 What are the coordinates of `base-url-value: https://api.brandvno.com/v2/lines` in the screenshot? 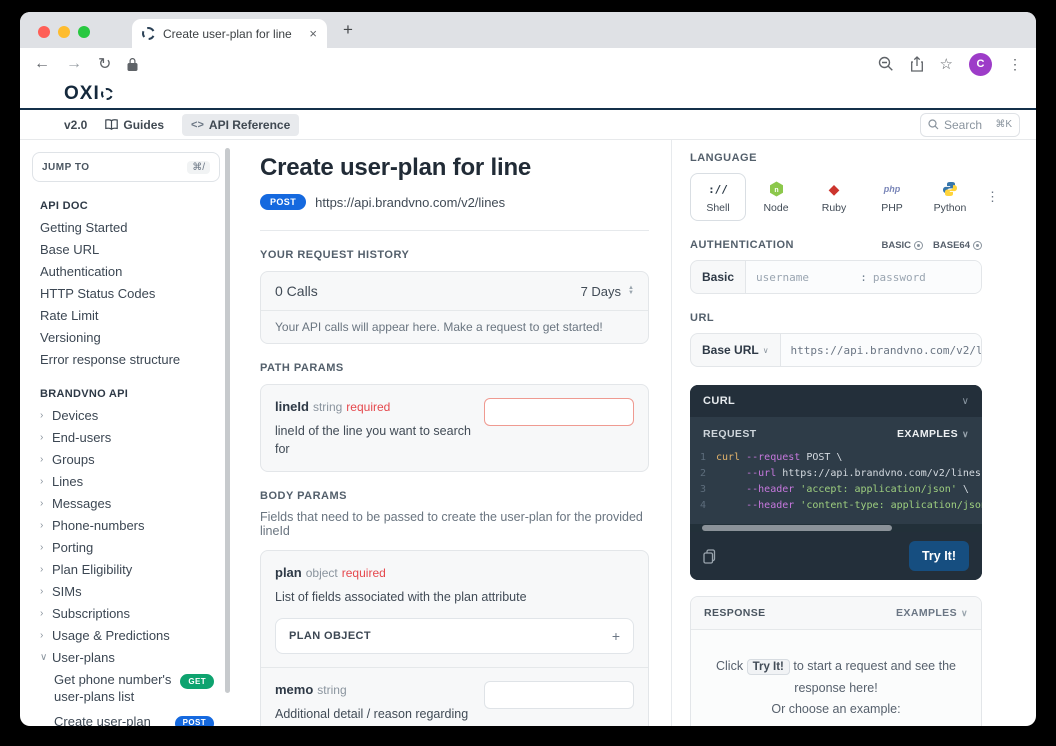 It's located at (886, 350).